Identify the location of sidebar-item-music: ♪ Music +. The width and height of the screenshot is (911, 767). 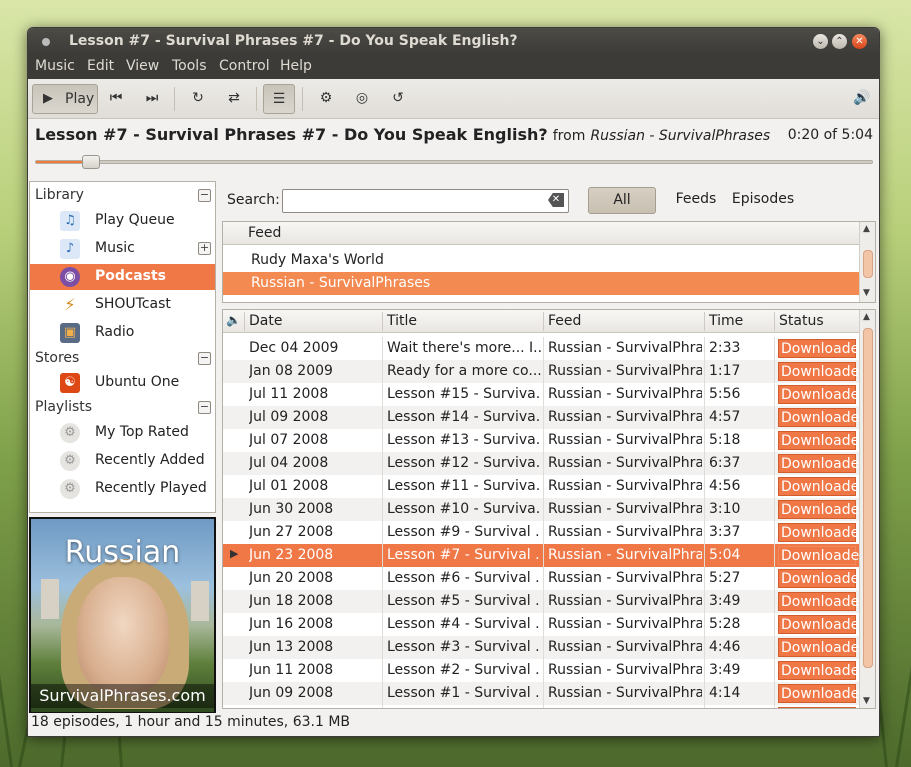
(122, 249).